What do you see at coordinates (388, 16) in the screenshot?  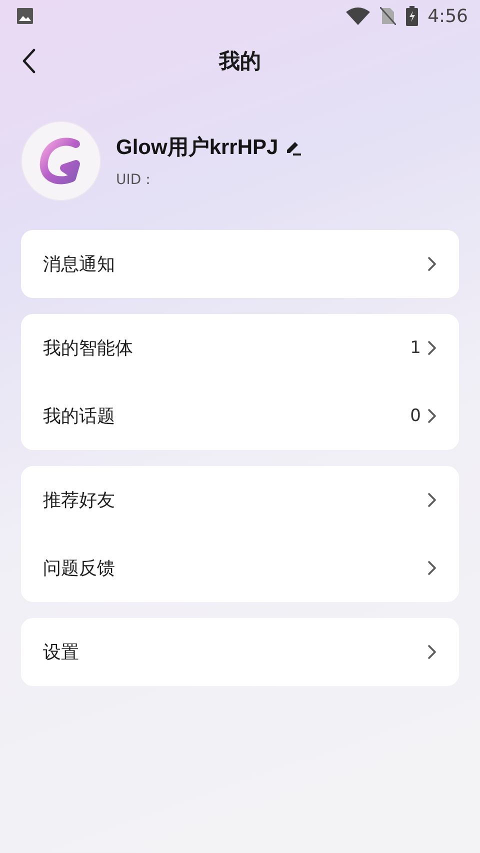 I see `no-sim-icon` at bounding box center [388, 16].